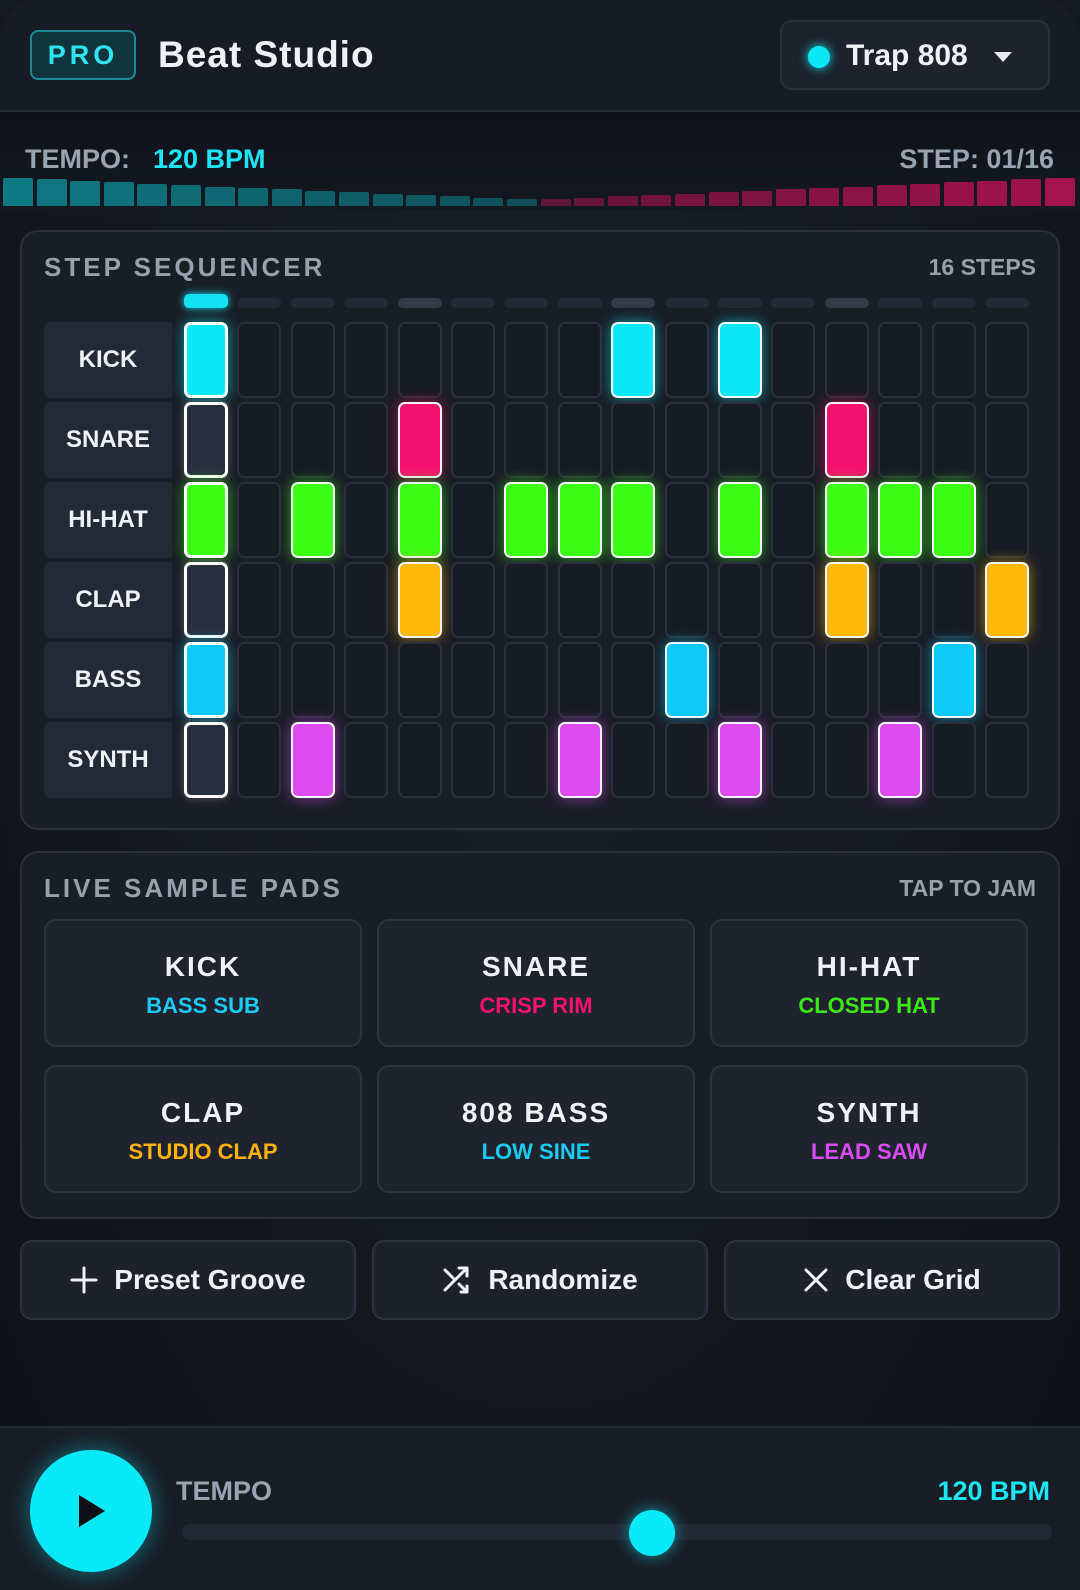 This screenshot has width=1080, height=1590. Describe the element at coordinates (91, 1511) in the screenshot. I see `play-button` at that location.